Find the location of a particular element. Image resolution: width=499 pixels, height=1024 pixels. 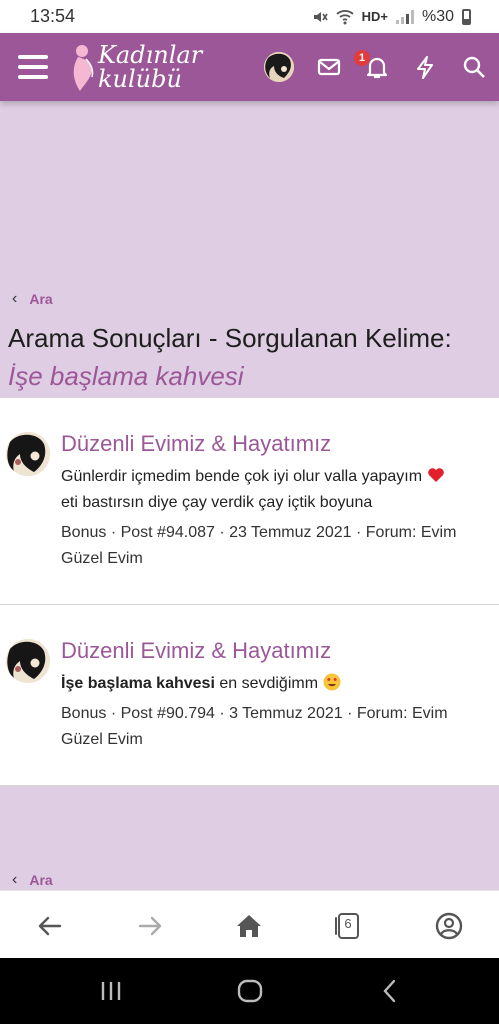

user-avatar is located at coordinates (279, 67).